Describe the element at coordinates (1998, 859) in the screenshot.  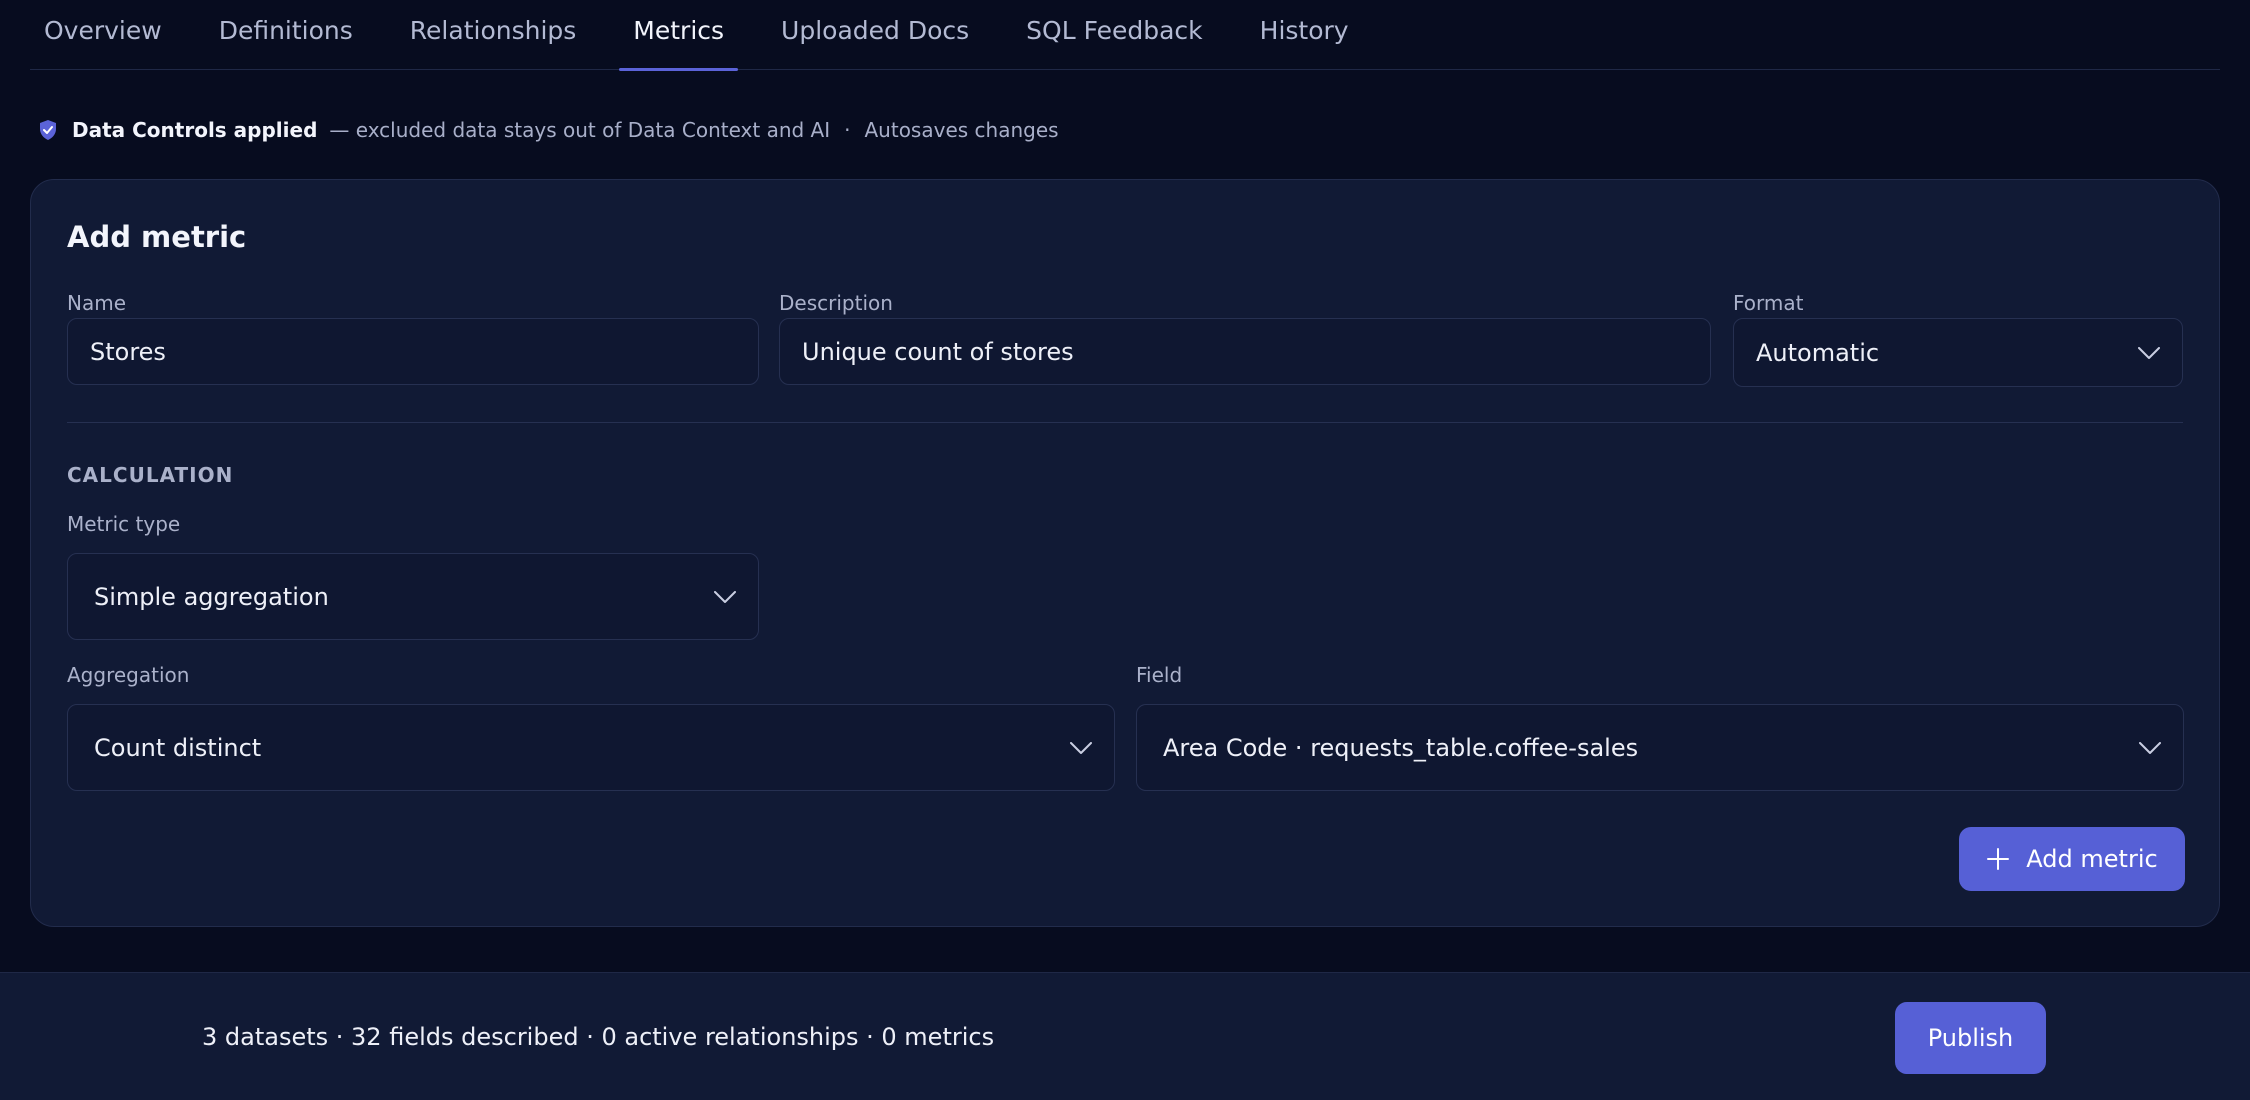
I see `plus-icon` at that location.